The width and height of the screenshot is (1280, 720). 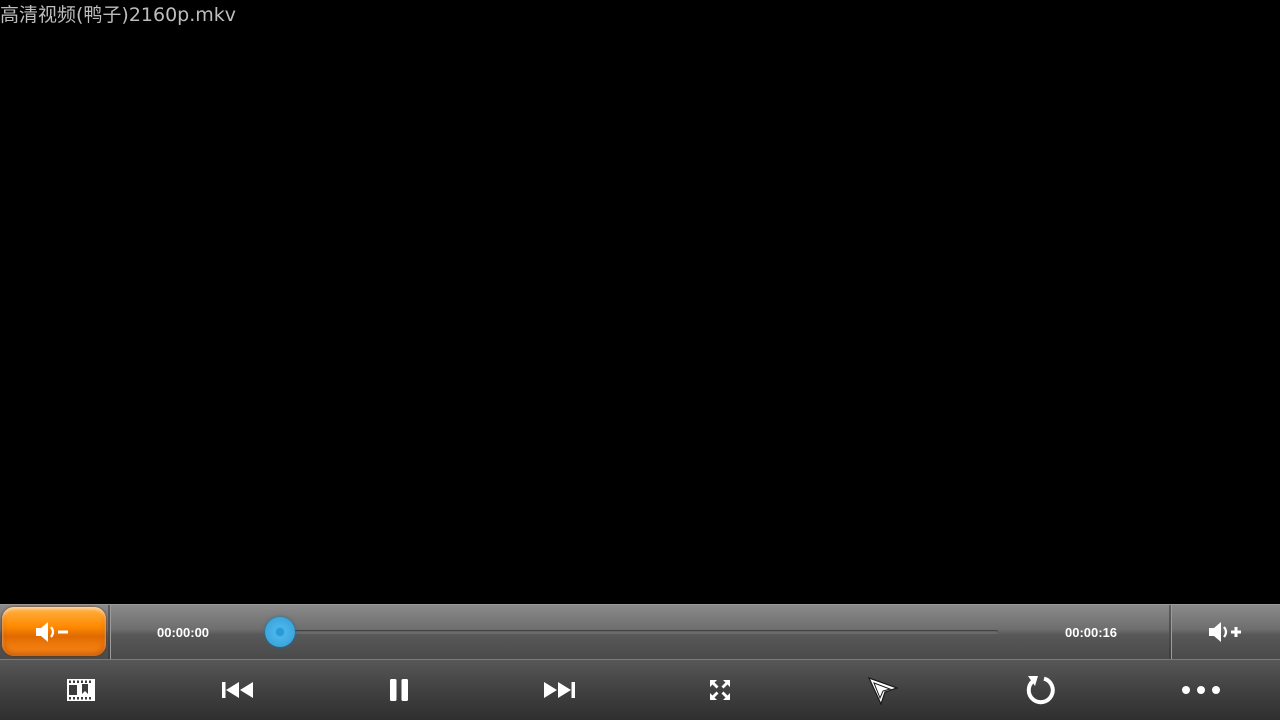 I want to click on volume-down-icon, so click(x=52, y=631).